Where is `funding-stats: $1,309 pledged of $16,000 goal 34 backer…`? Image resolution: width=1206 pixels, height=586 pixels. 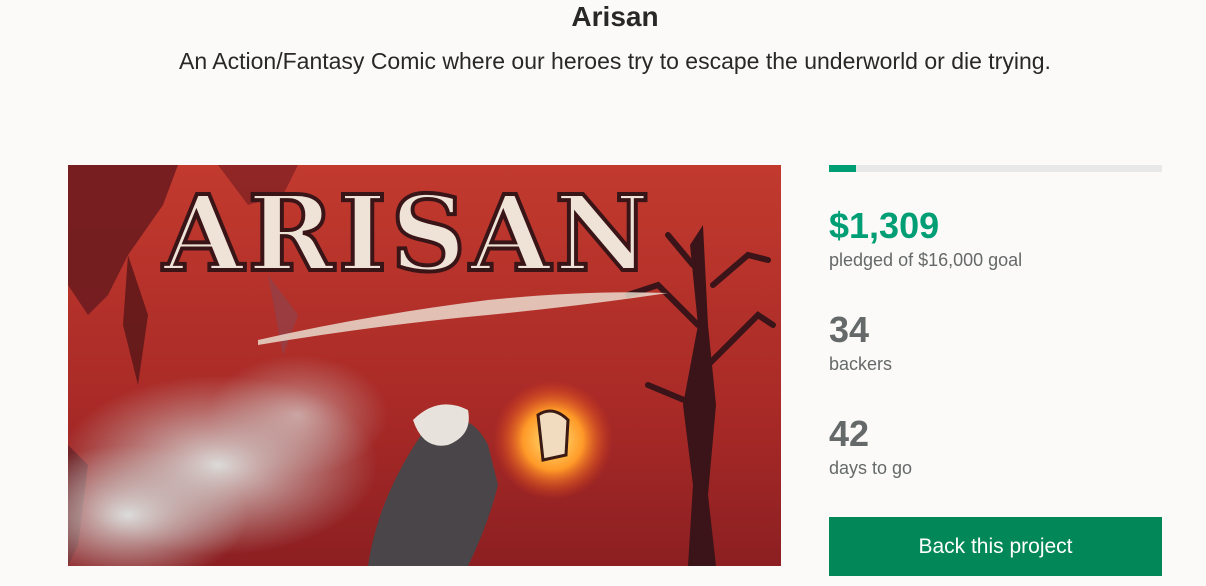 funding-stats: $1,309 pledged of $16,000 goal 34 backer… is located at coordinates (995, 322).